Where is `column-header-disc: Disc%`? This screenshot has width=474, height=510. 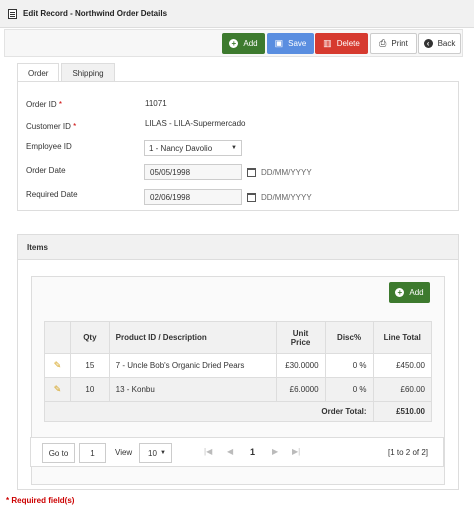 column-header-disc: Disc% is located at coordinates (349, 337).